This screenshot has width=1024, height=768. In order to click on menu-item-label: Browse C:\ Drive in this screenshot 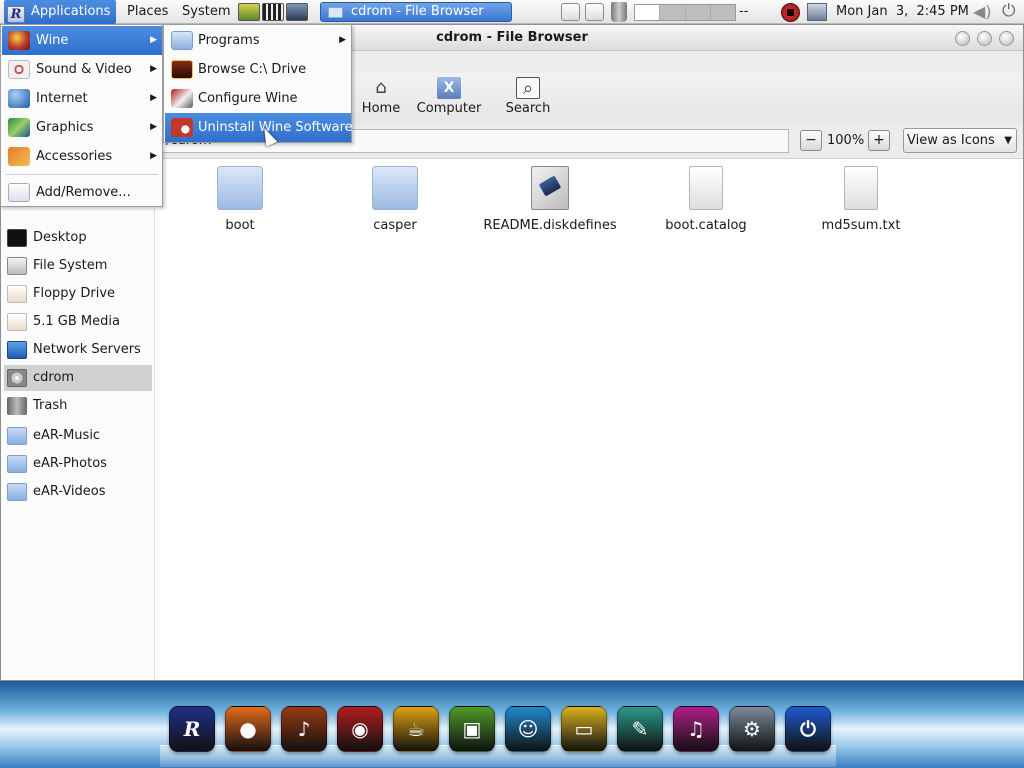, I will do `click(252, 69)`.